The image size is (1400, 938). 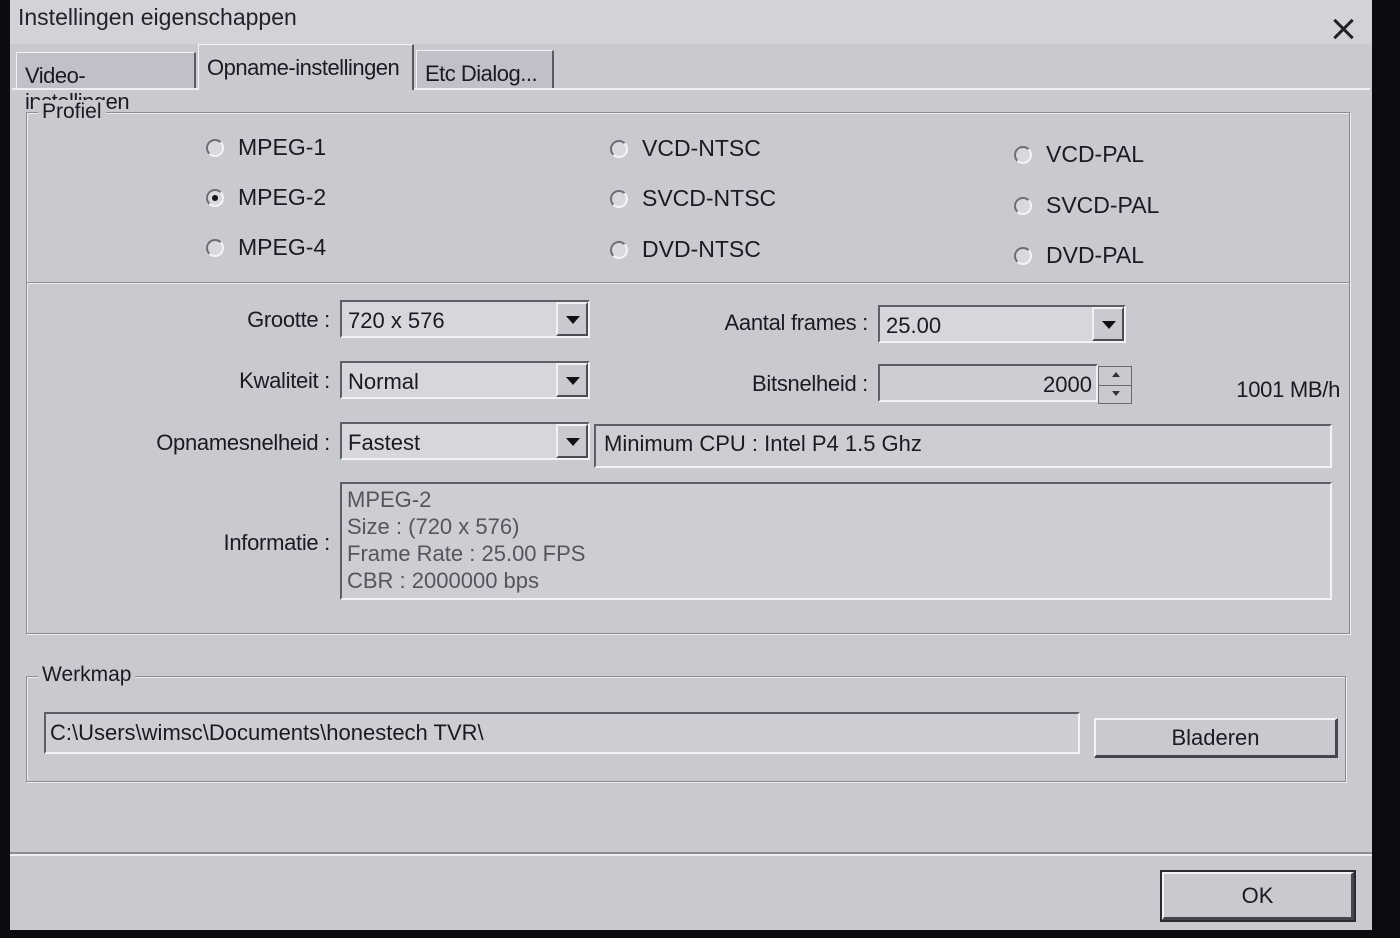 What do you see at coordinates (383, 381) in the screenshot?
I see `quality-value: Normal` at bounding box center [383, 381].